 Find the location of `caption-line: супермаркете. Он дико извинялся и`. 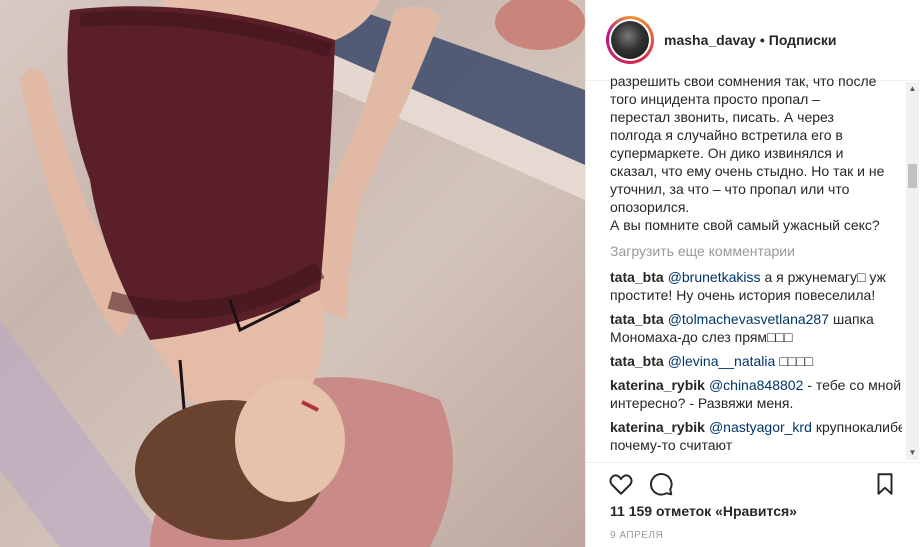

caption-line: супермаркете. Он дико извинялся и is located at coordinates (727, 153).